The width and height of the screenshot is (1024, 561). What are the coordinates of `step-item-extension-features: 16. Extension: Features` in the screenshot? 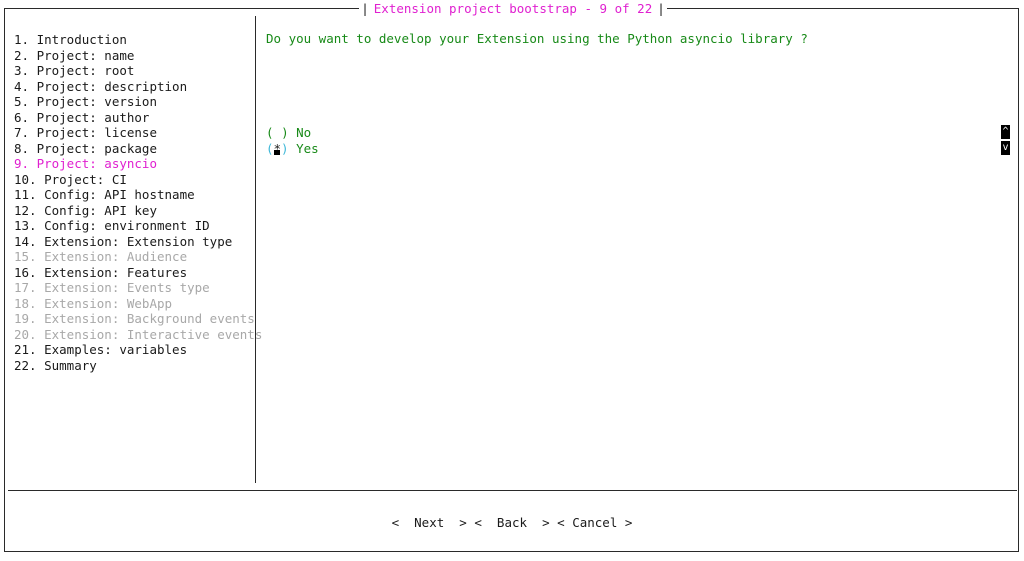 It's located at (138, 273).